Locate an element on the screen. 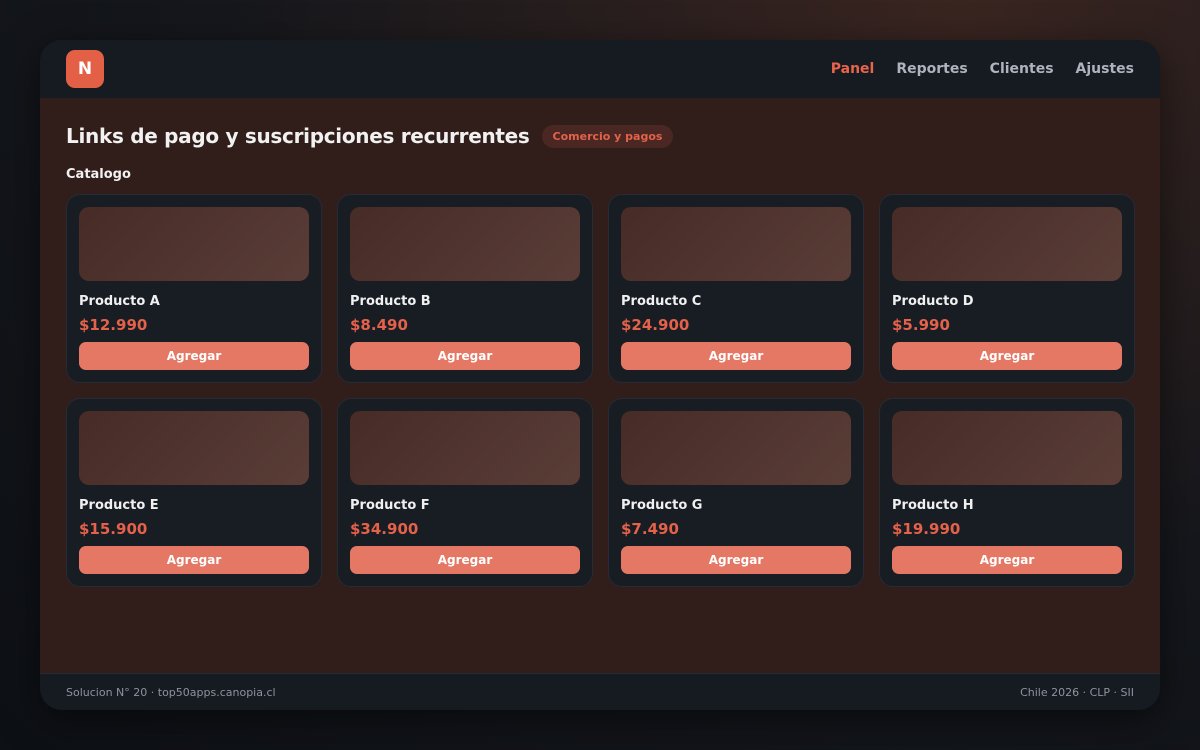  product-name: Producto E is located at coordinates (119, 505).